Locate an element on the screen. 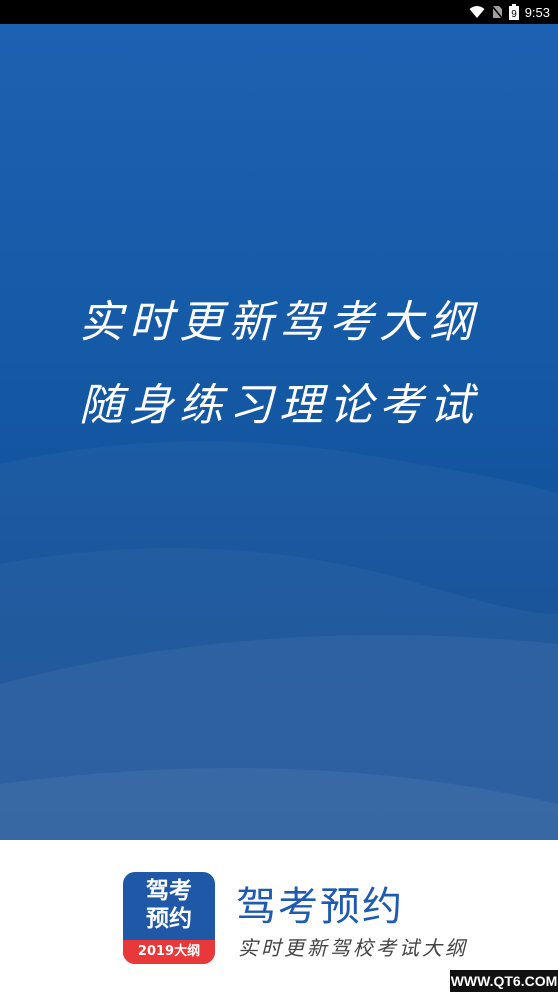 This screenshot has width=558, height=992. no-sim-icon is located at coordinates (497, 12).